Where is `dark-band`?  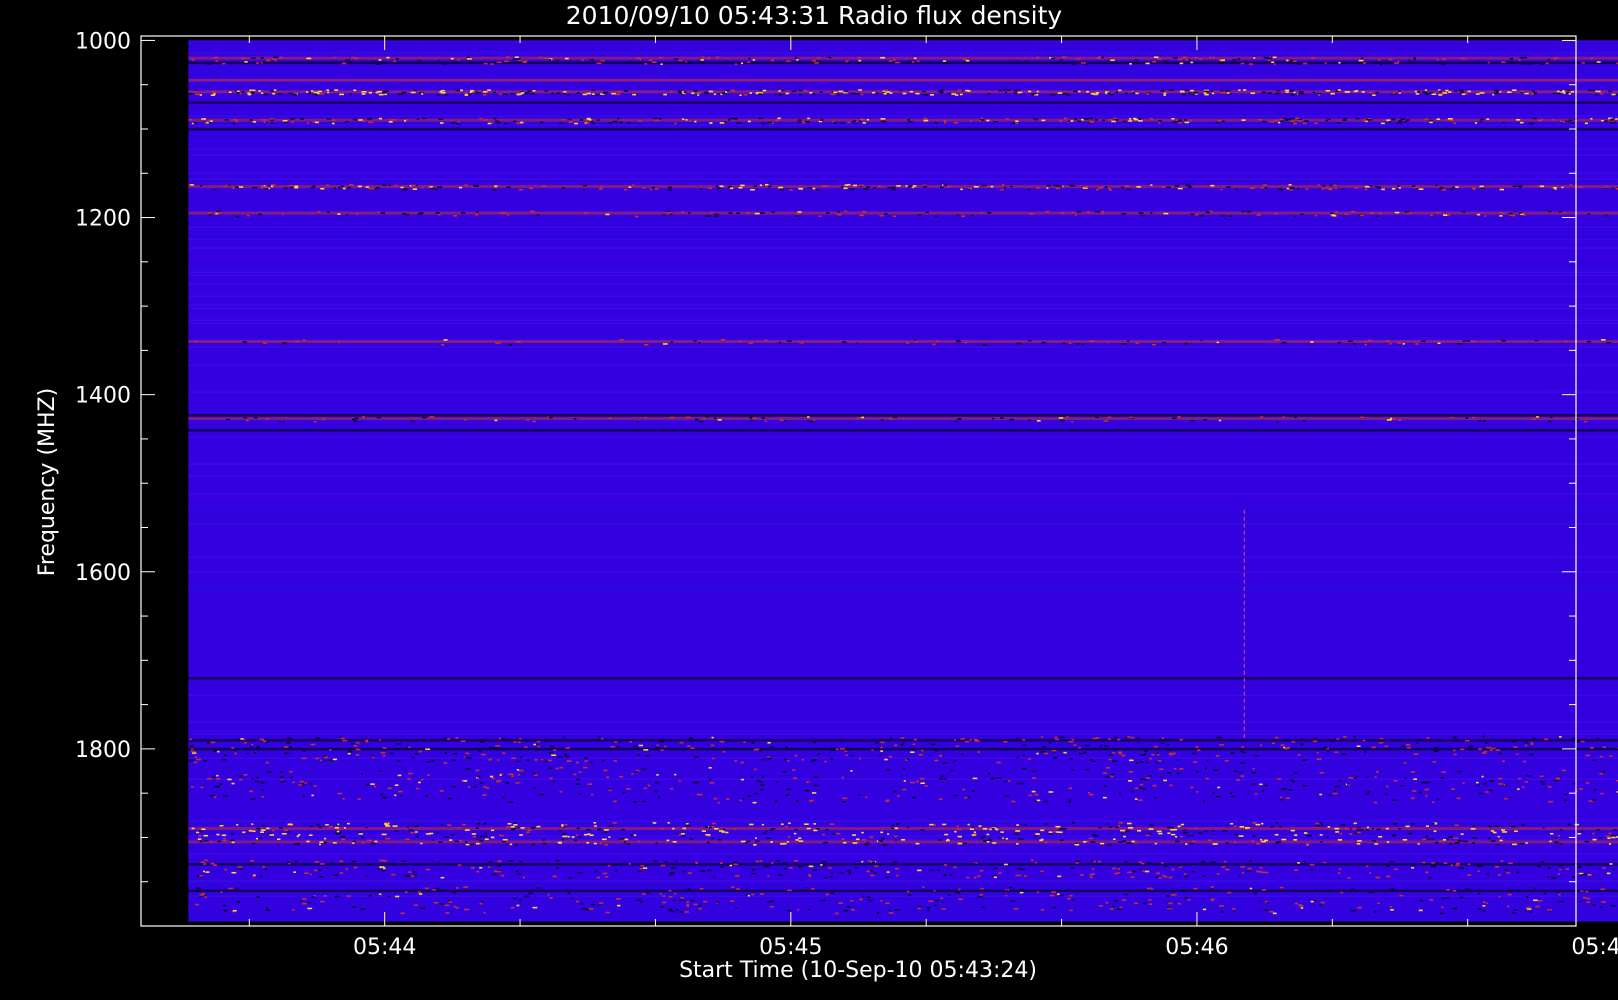 dark-band is located at coordinates (903, 63).